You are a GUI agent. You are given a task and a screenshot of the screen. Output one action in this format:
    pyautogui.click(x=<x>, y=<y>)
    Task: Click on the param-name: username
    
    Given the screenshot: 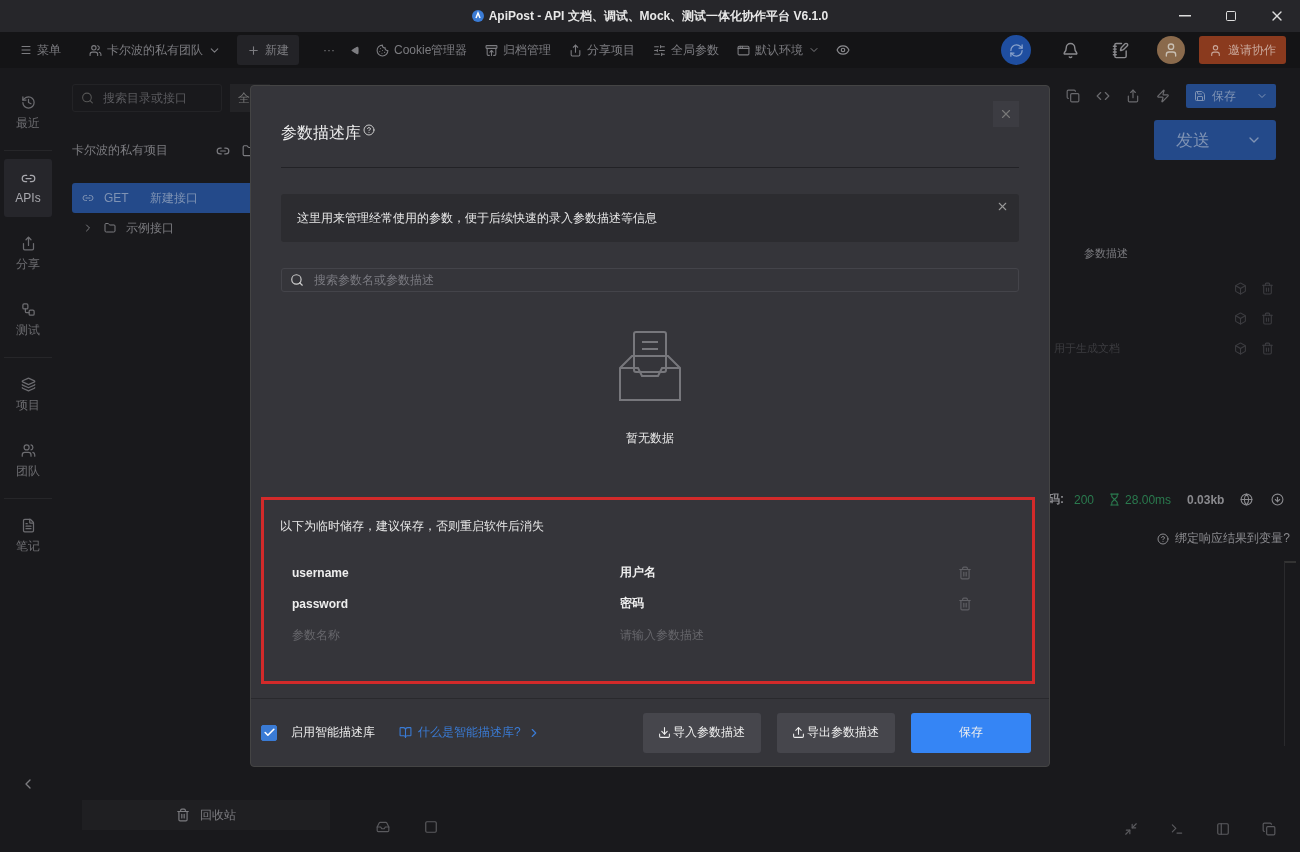 What is the action you would take?
    pyautogui.click(x=321, y=572)
    